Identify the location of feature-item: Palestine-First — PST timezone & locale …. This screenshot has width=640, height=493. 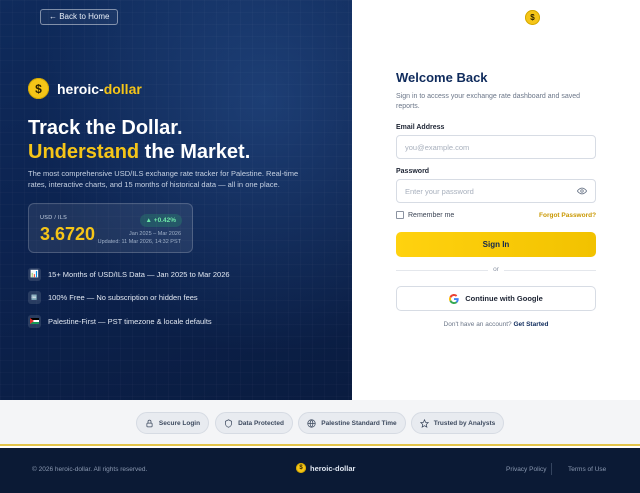
(129, 321).